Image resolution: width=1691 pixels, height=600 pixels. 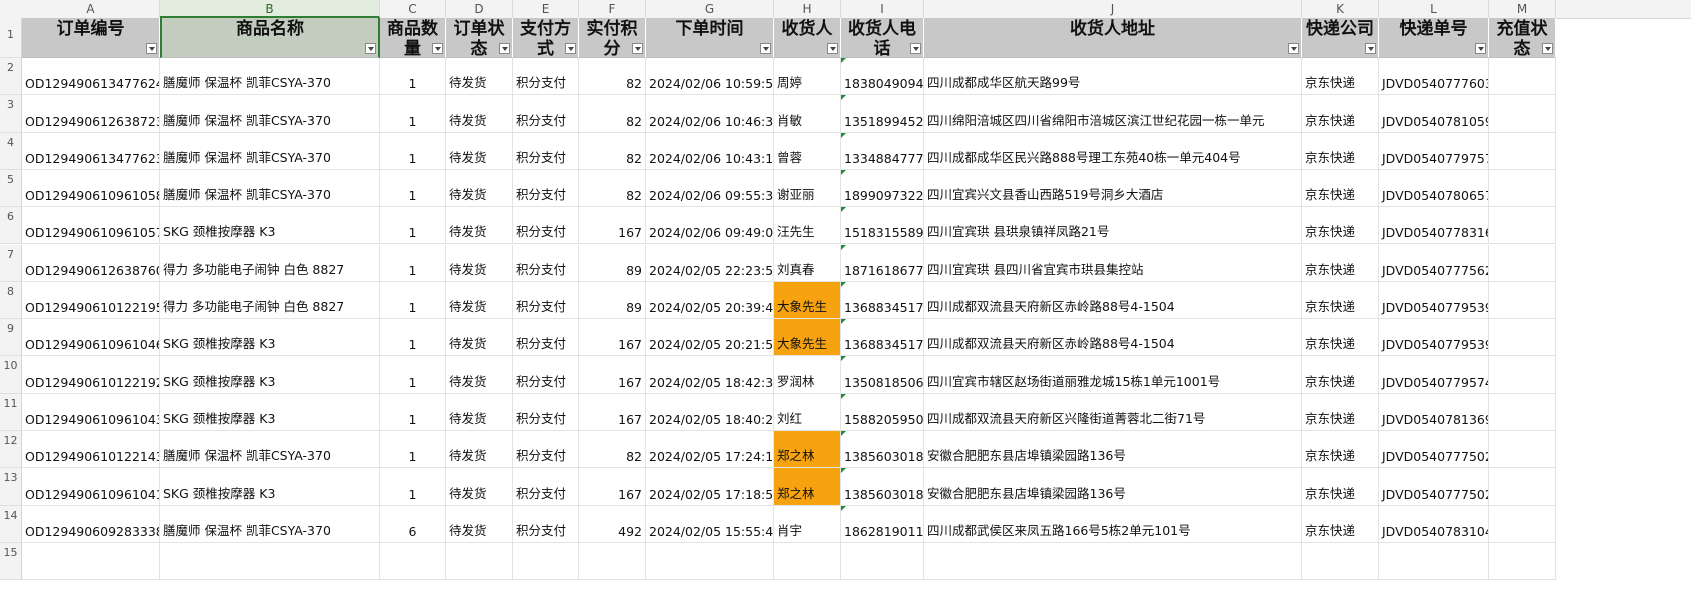 What do you see at coordinates (11, 561) in the screenshot?
I see `row-number: 15` at bounding box center [11, 561].